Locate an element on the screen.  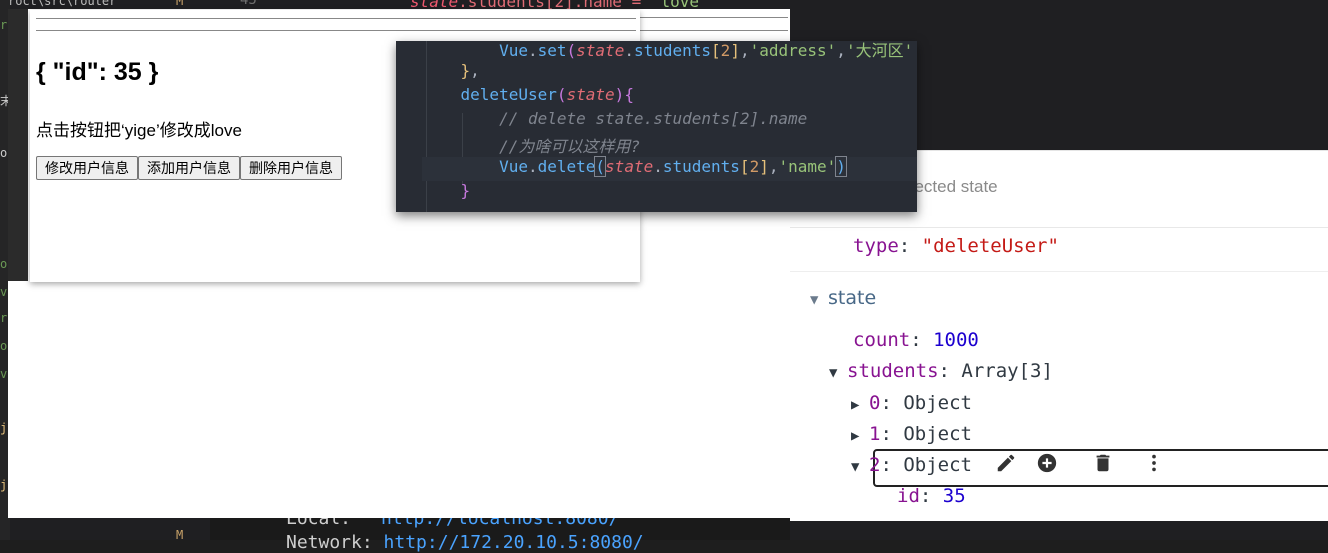
item-key: 2 is located at coordinates (875, 465).